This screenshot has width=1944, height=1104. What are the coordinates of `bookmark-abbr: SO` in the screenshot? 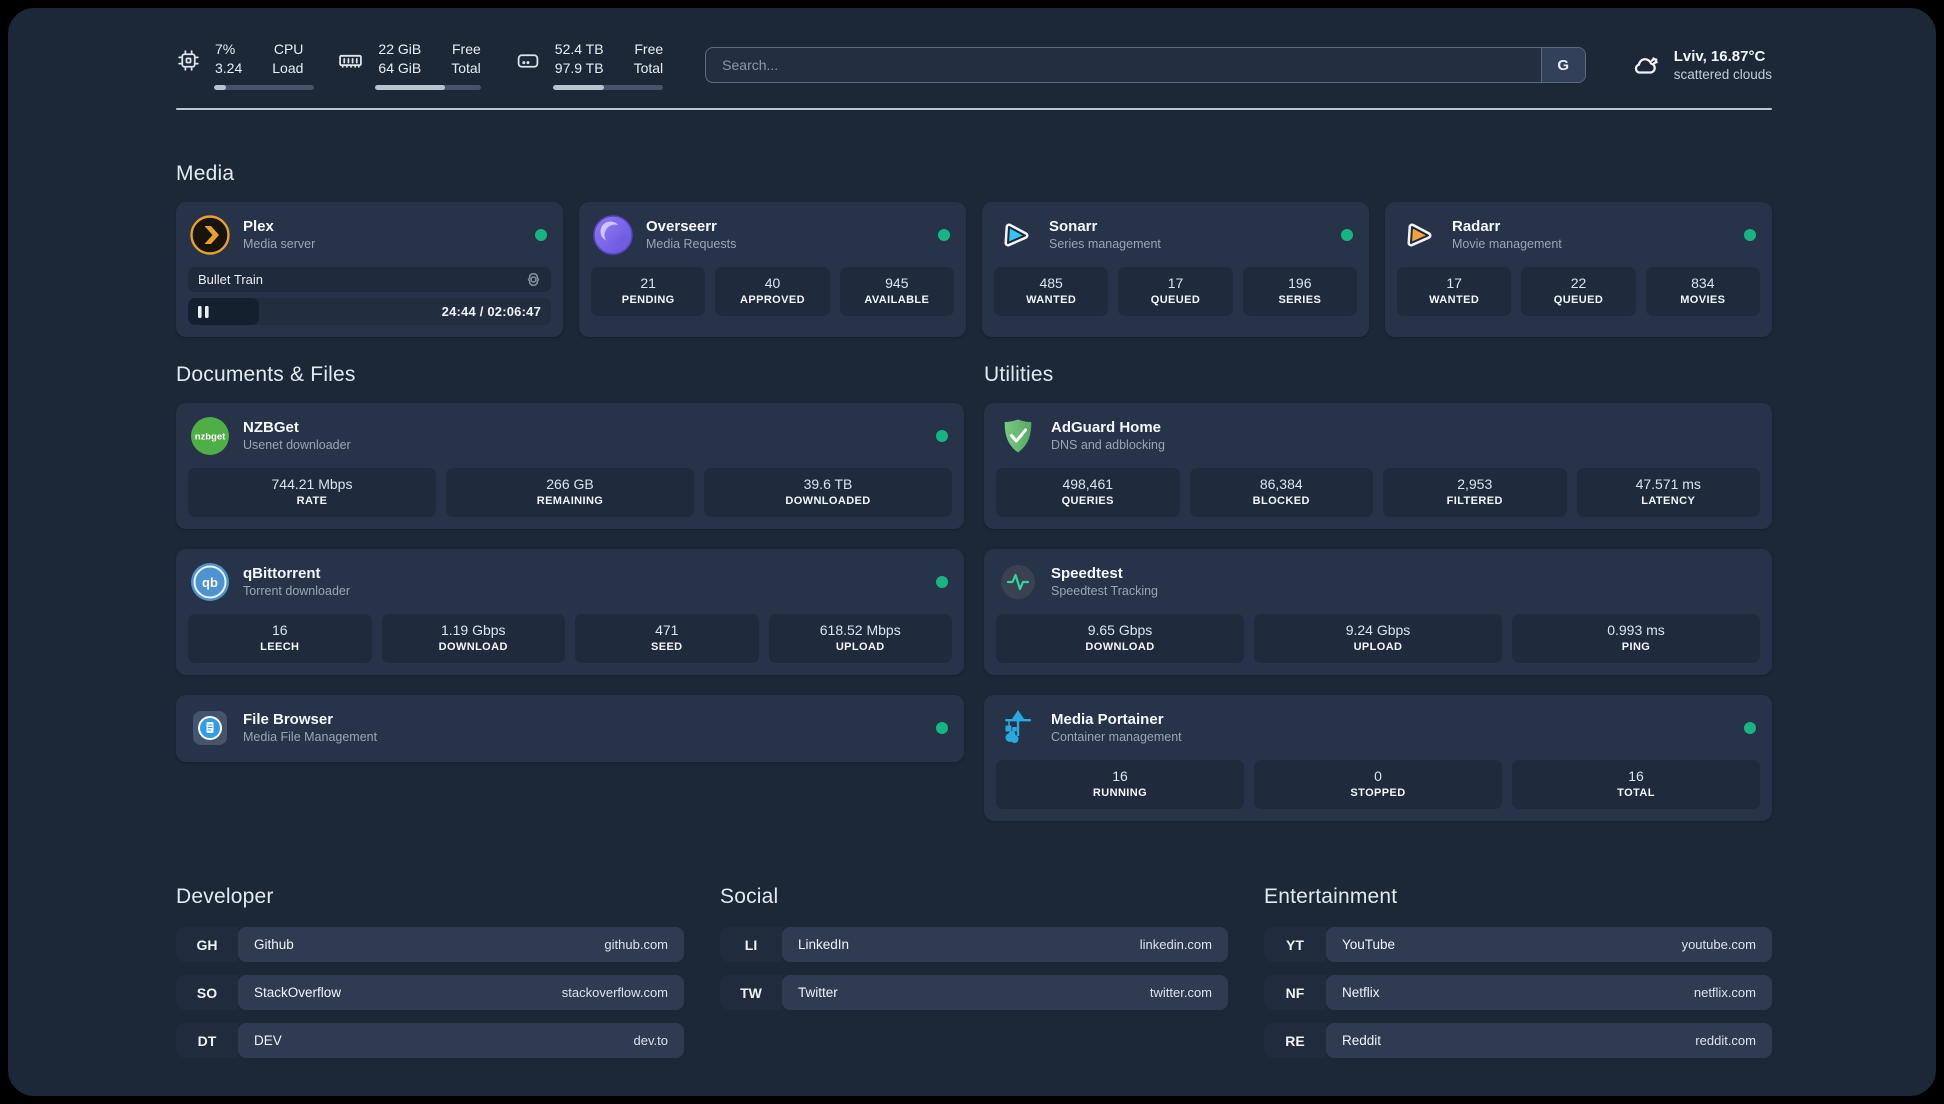 It's located at (207, 992).